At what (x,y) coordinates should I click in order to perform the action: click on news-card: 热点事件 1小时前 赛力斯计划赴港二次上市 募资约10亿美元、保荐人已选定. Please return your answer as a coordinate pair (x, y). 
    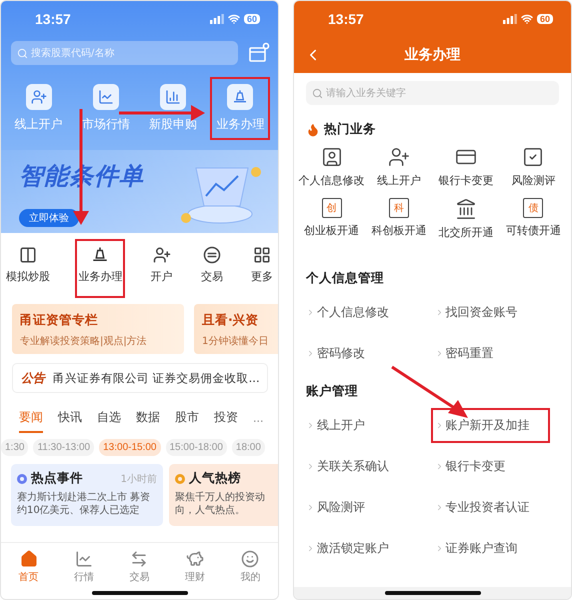
    Looking at the image, I should click on (87, 495).